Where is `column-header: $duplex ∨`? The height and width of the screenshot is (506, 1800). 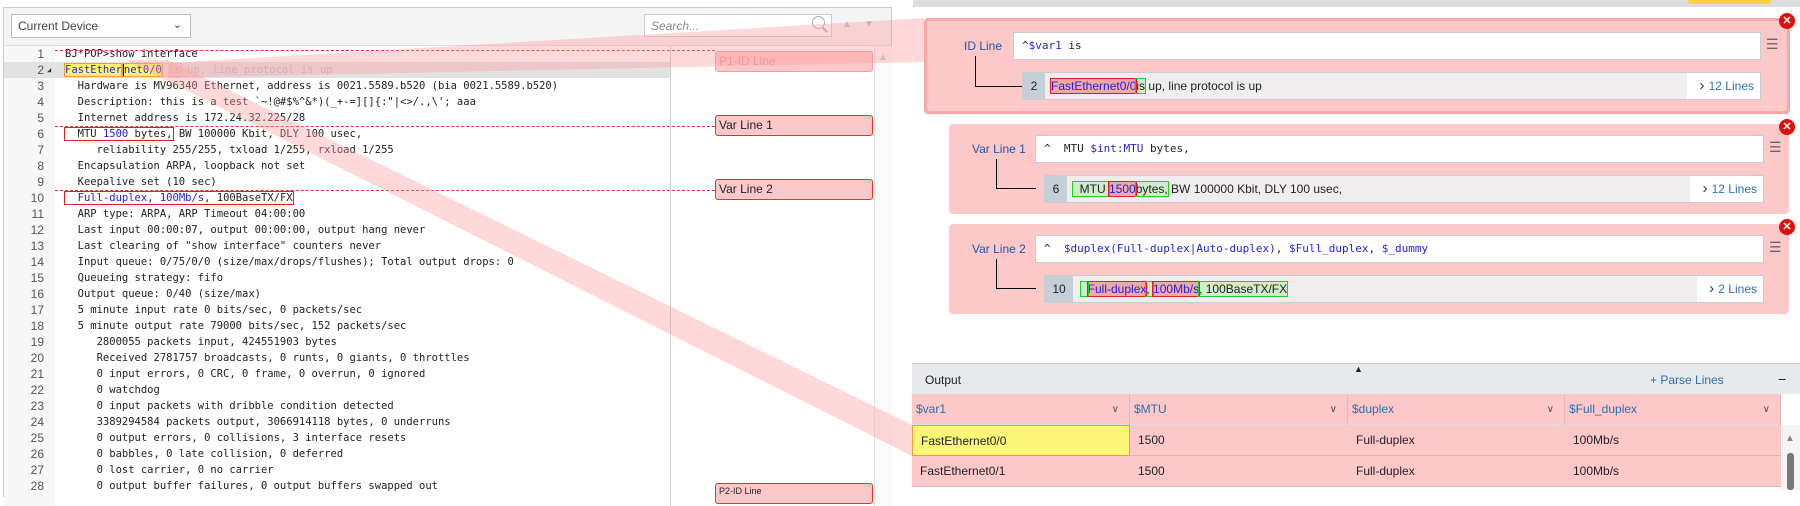 column-header: $duplex ∨ is located at coordinates (1456, 409).